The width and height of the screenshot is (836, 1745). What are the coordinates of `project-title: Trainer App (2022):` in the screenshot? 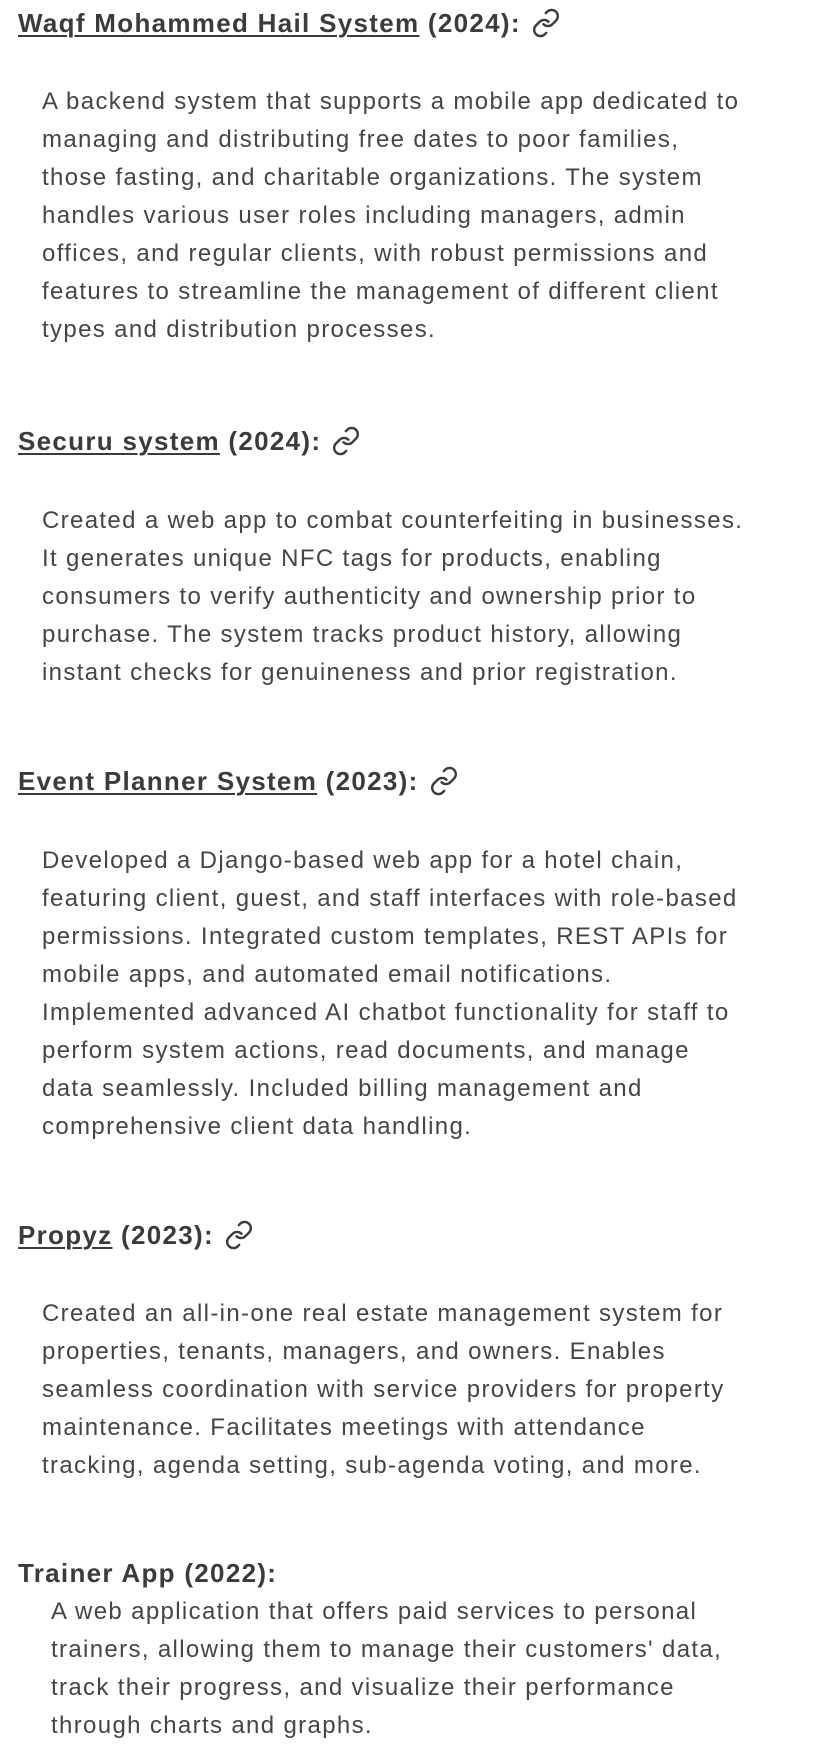 It's located at (427, 1573).